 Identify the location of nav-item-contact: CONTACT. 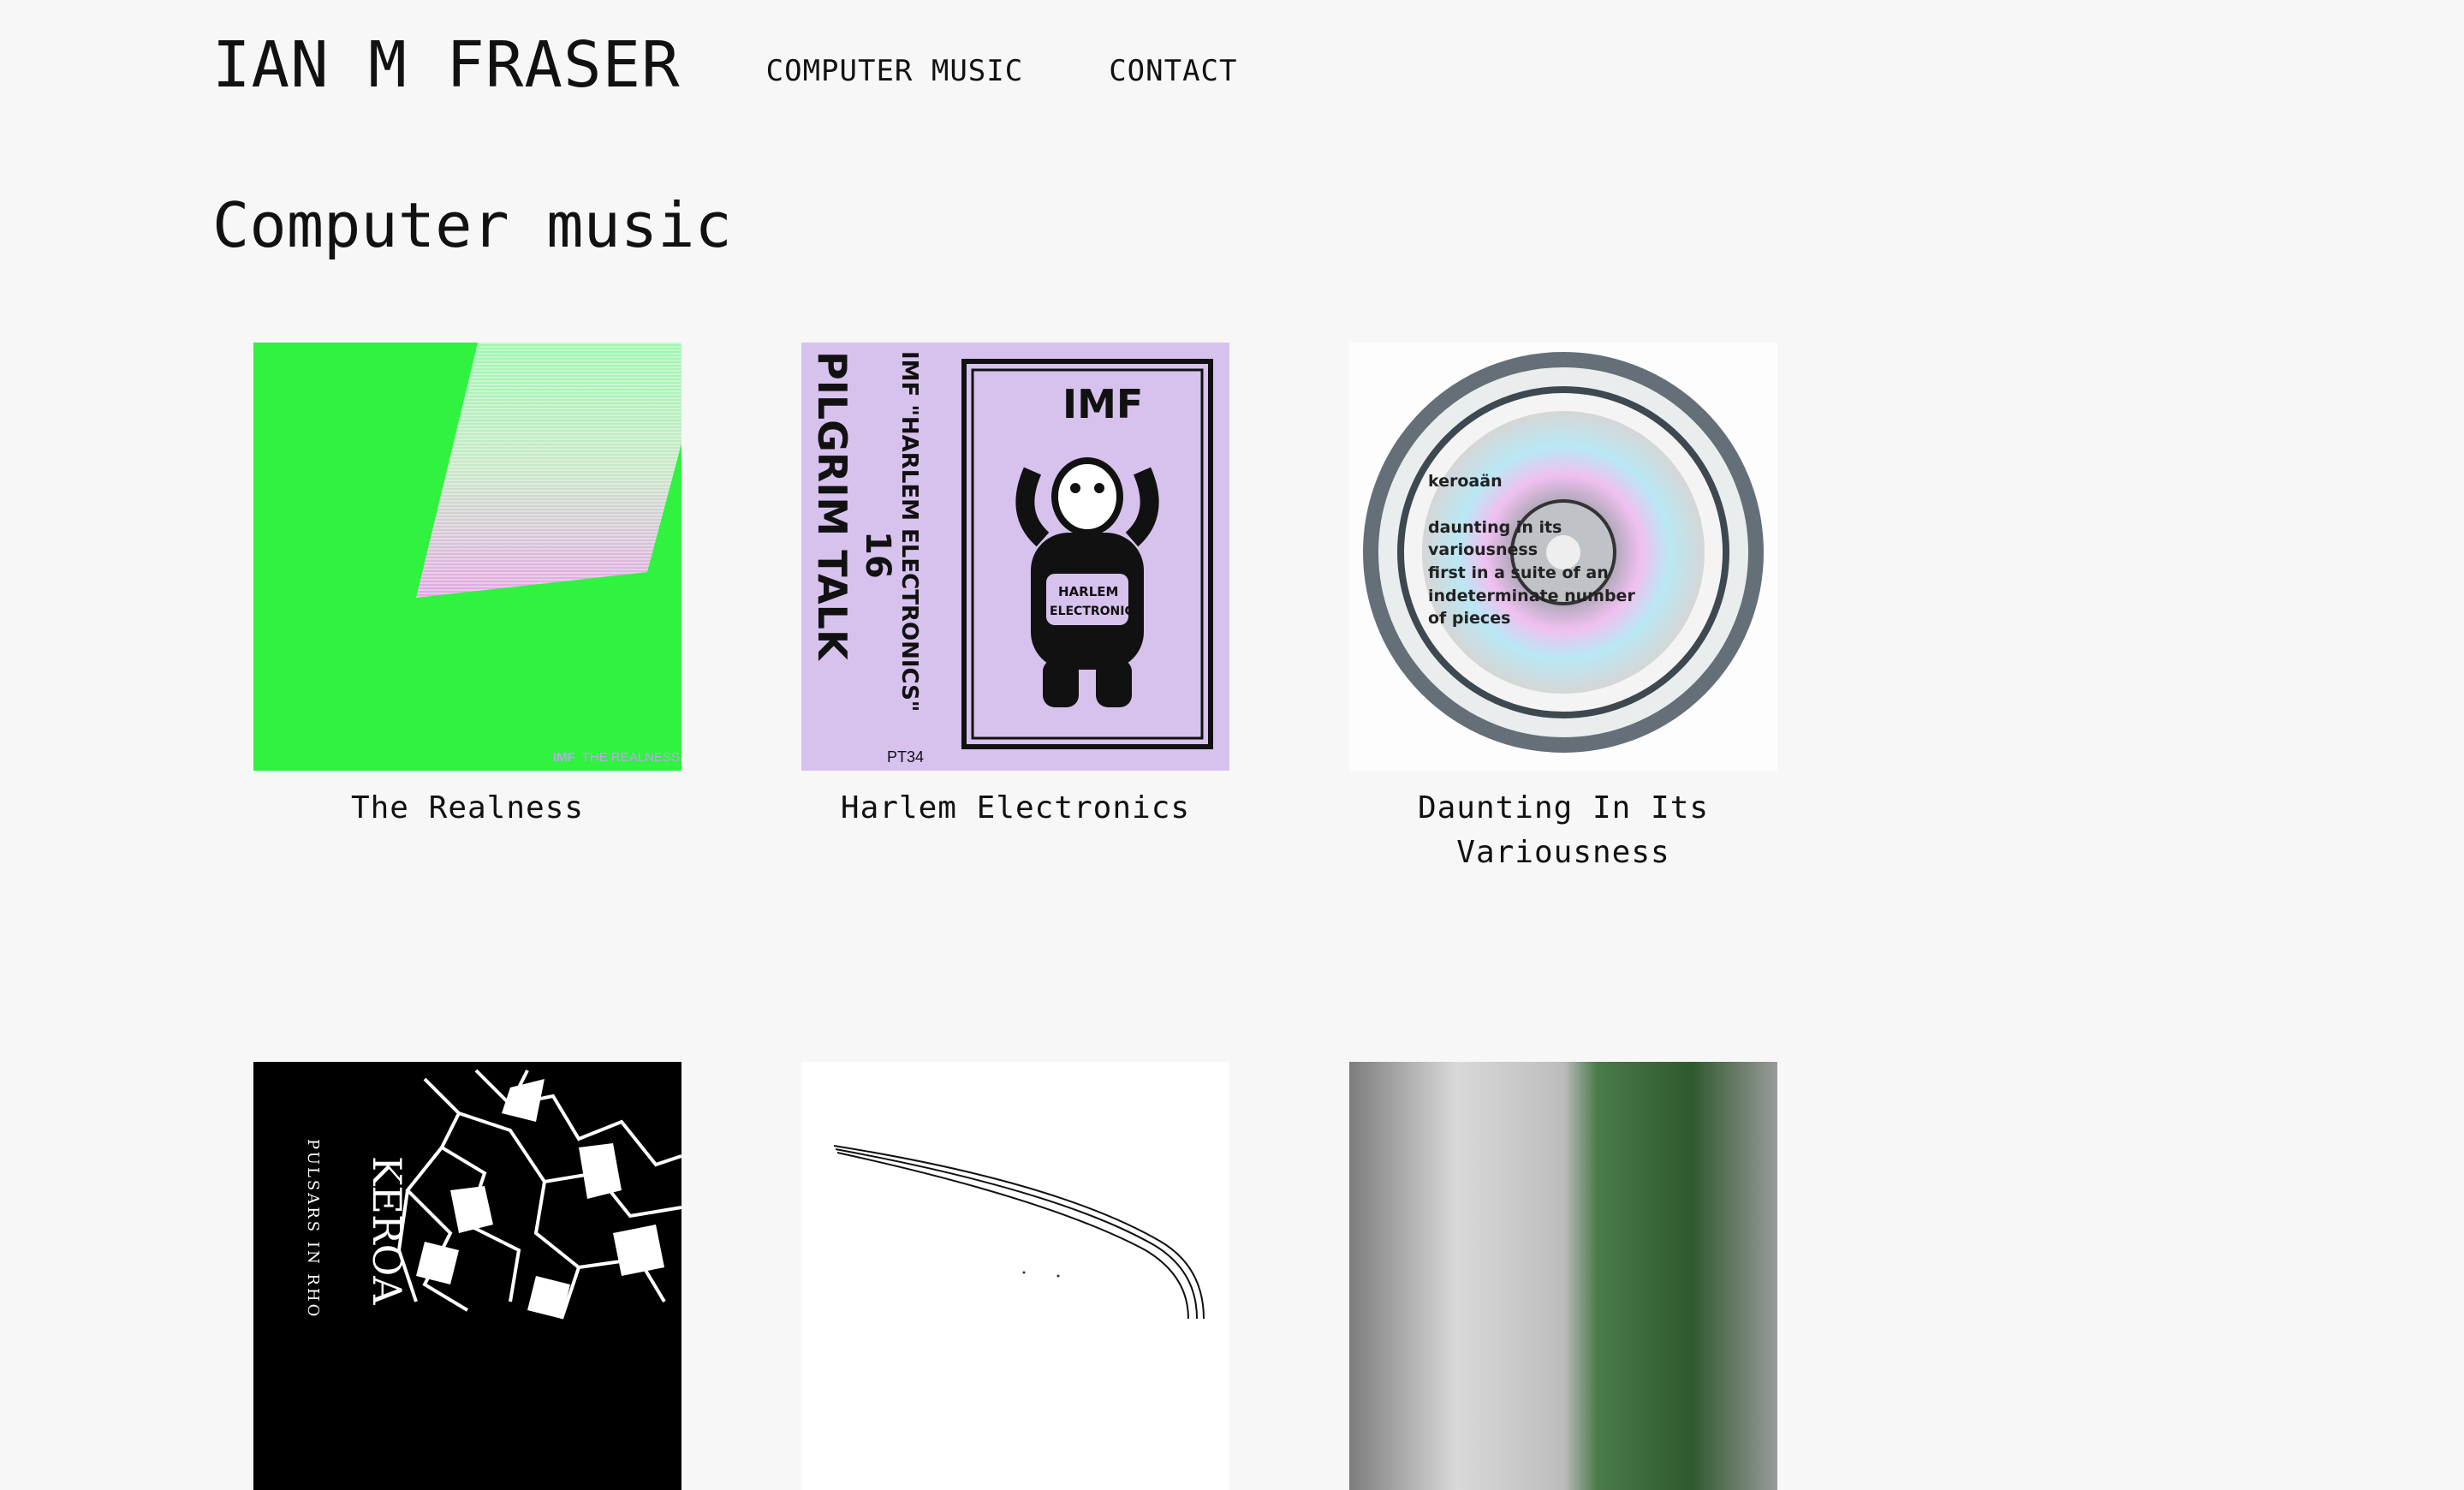
(1173, 71).